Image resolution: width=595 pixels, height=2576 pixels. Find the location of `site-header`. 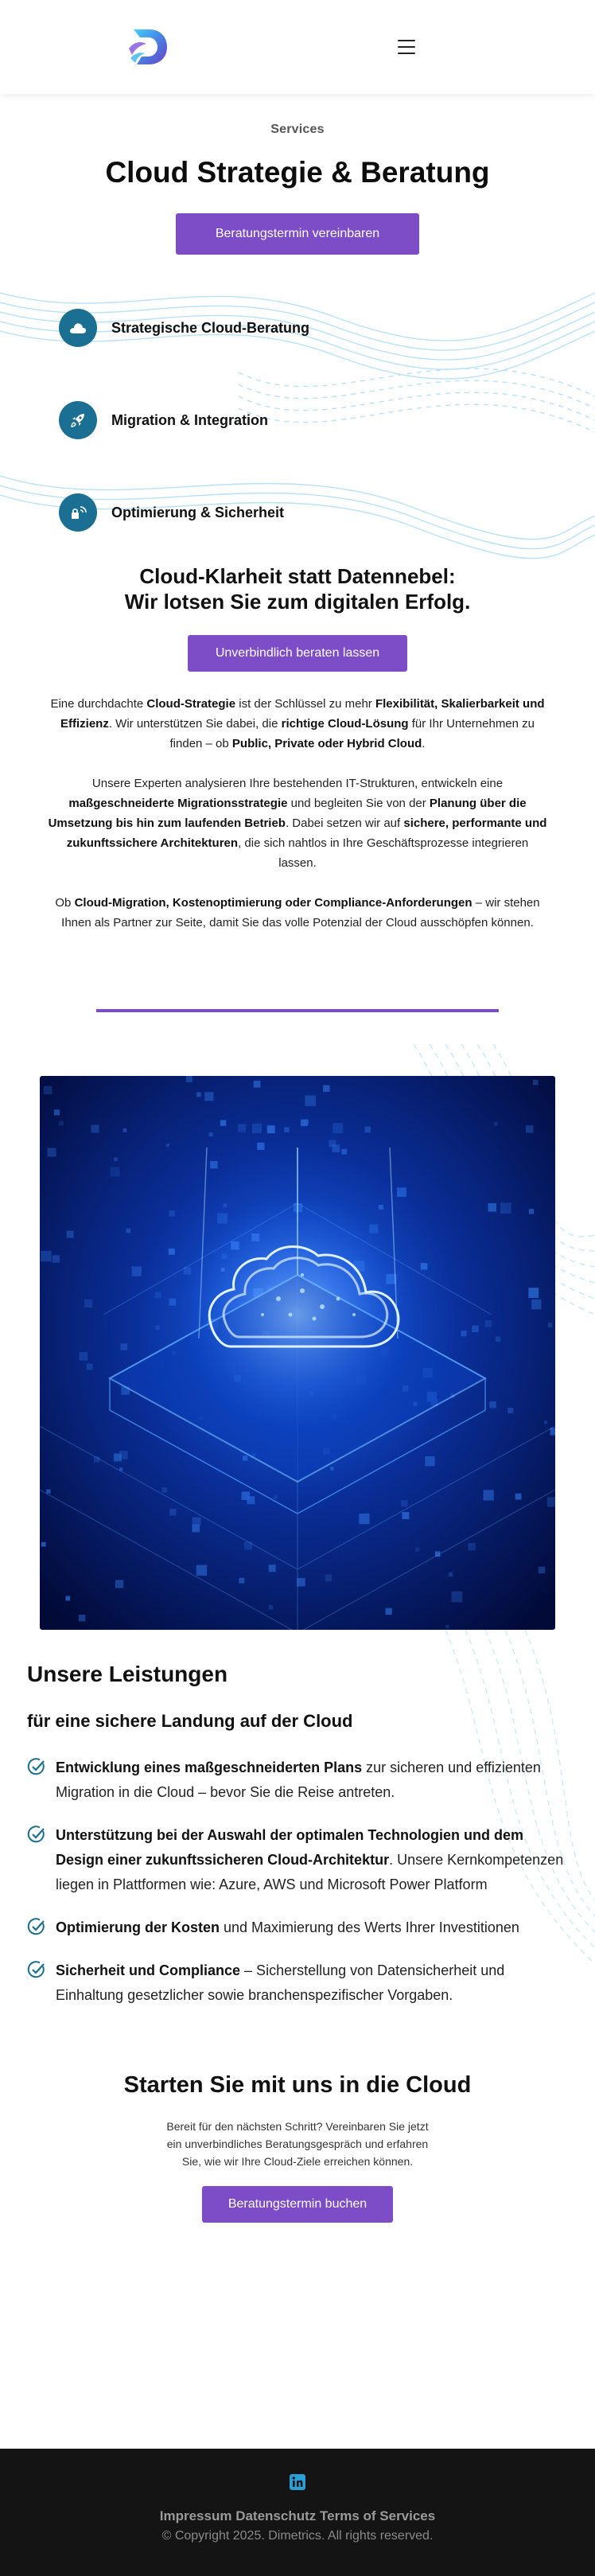

site-header is located at coordinates (297, 47).